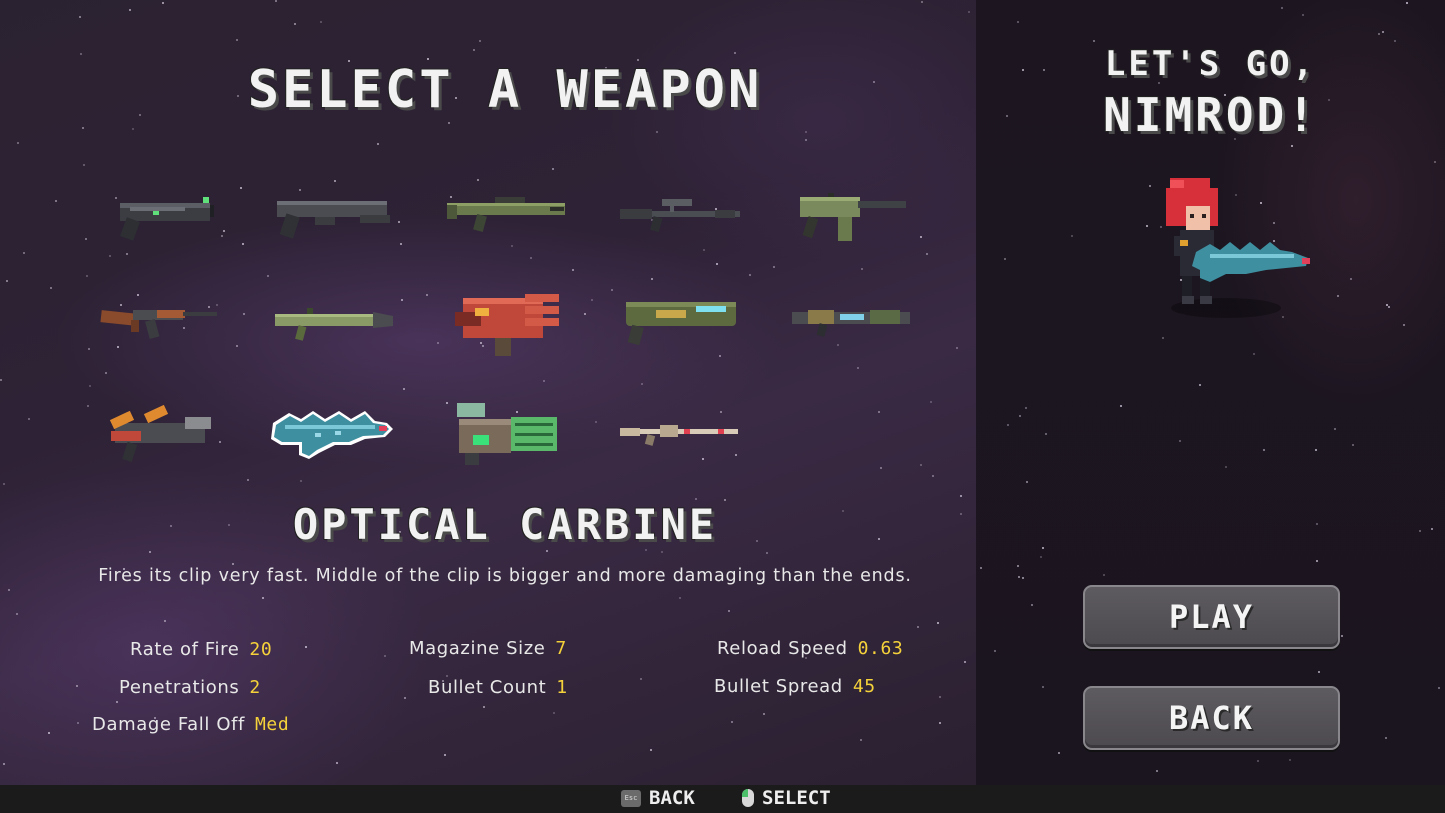 The image size is (1445, 813). I want to click on weapon-slot-sniper-rifle, so click(675, 215).